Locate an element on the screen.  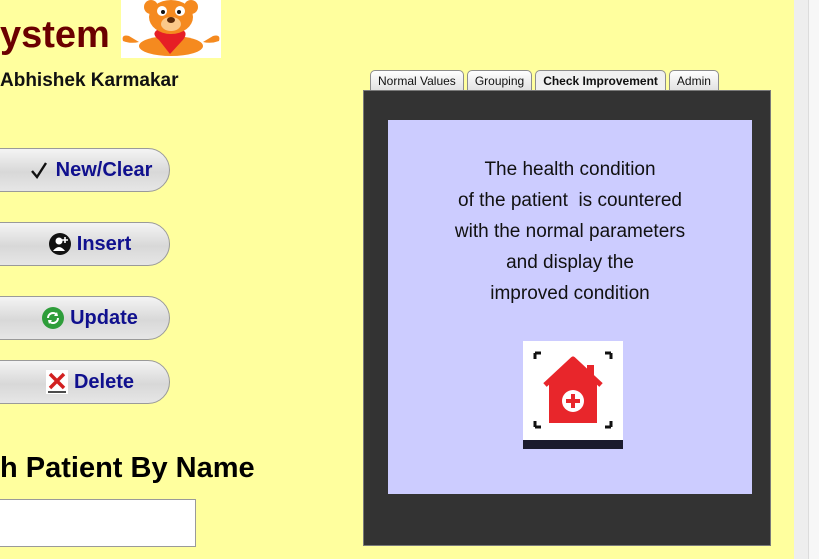
add-user-icon is located at coordinates (59, 244).